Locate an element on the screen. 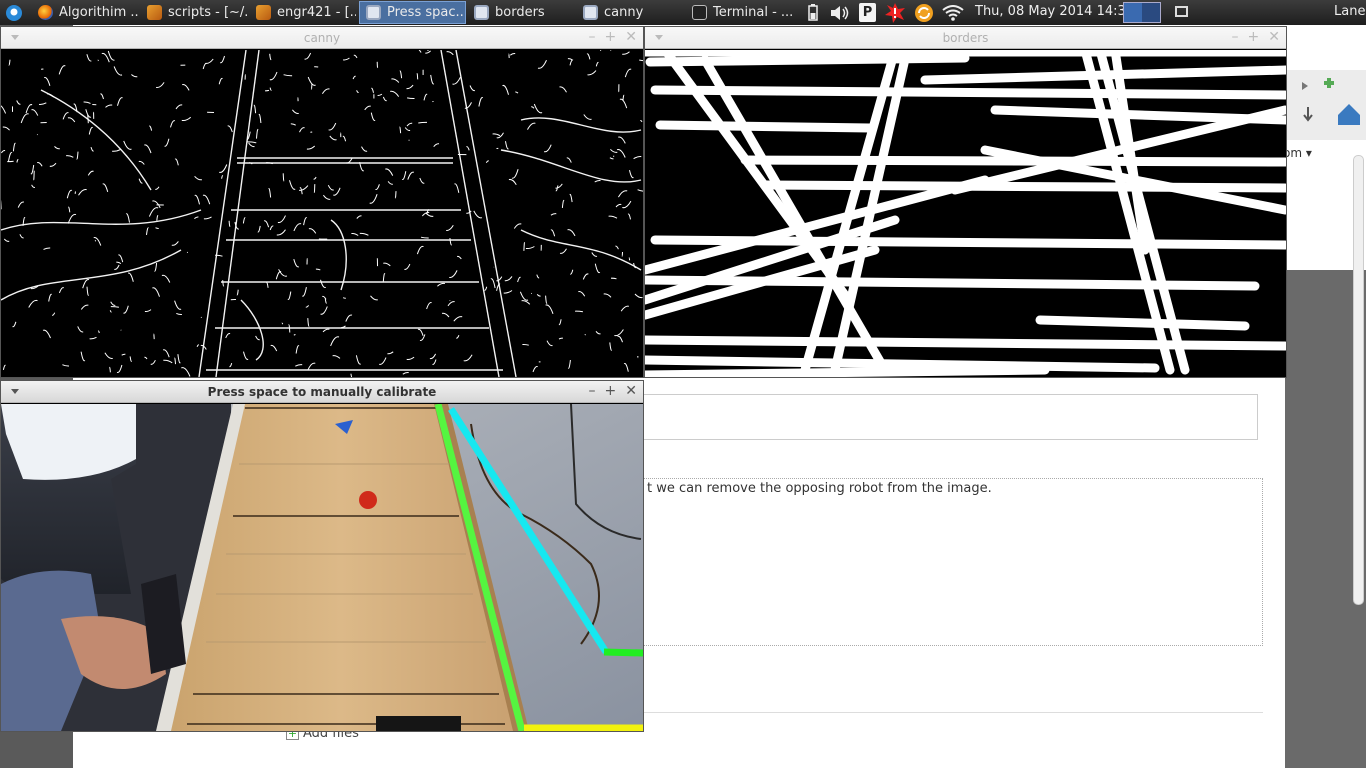 This screenshot has width=1366, height=768. download-icon is located at coordinates (1308, 114).